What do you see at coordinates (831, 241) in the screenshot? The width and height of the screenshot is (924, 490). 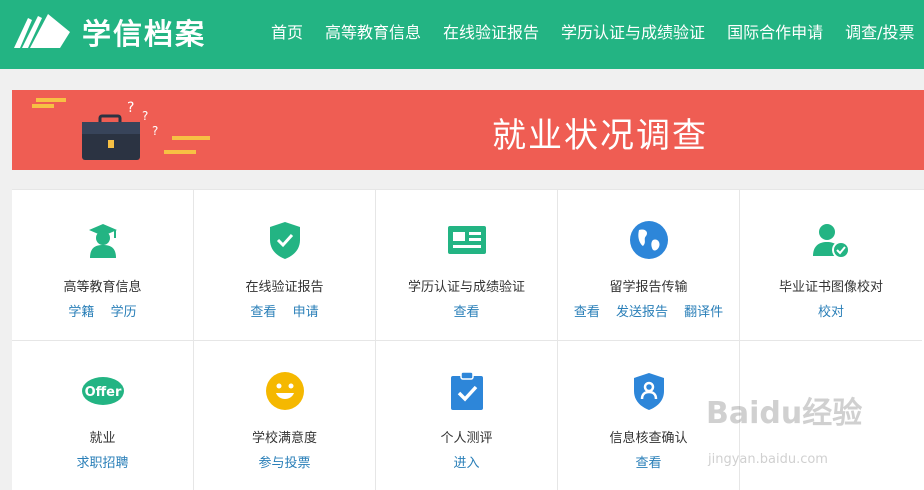 I see `user-check-icon` at bounding box center [831, 241].